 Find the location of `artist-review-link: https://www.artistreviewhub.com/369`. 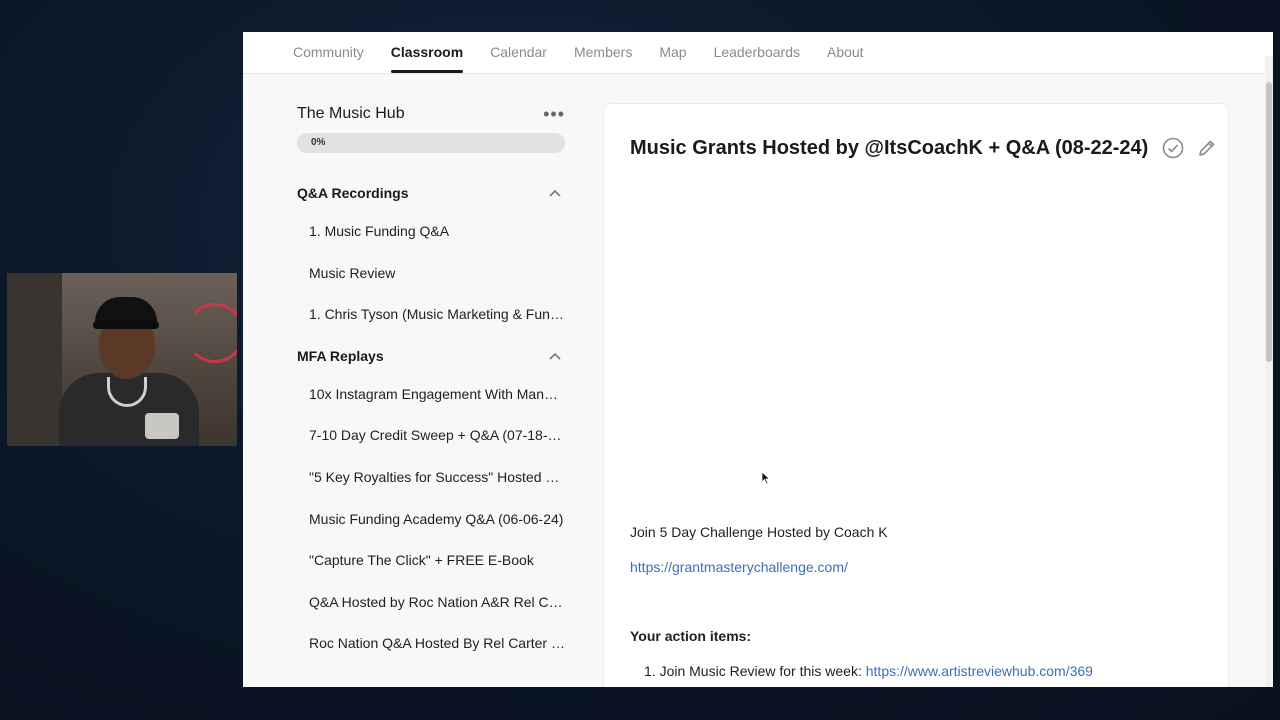

artist-review-link: https://www.artistreviewhub.com/369 is located at coordinates (979, 671).